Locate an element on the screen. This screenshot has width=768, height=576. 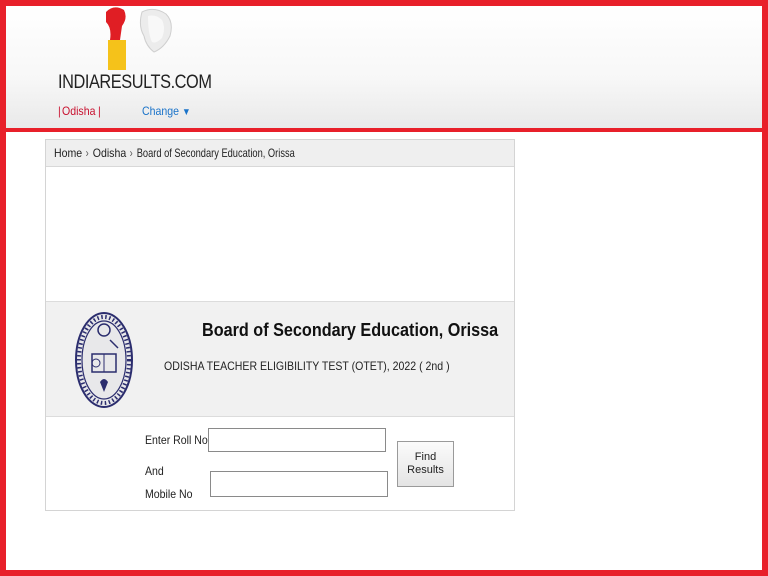
change-state-link: Change ▼ is located at coordinates (166, 111).